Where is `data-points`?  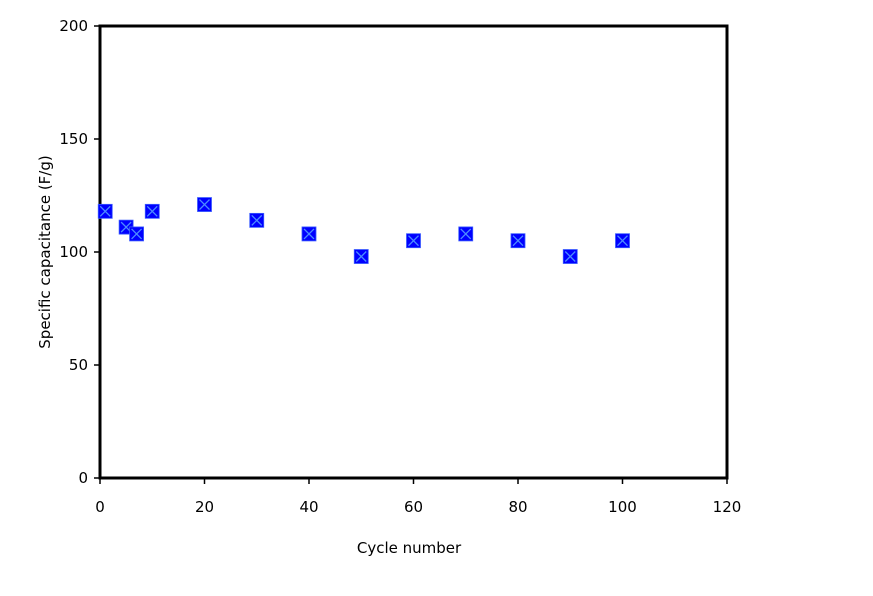
data-points is located at coordinates (363, 230).